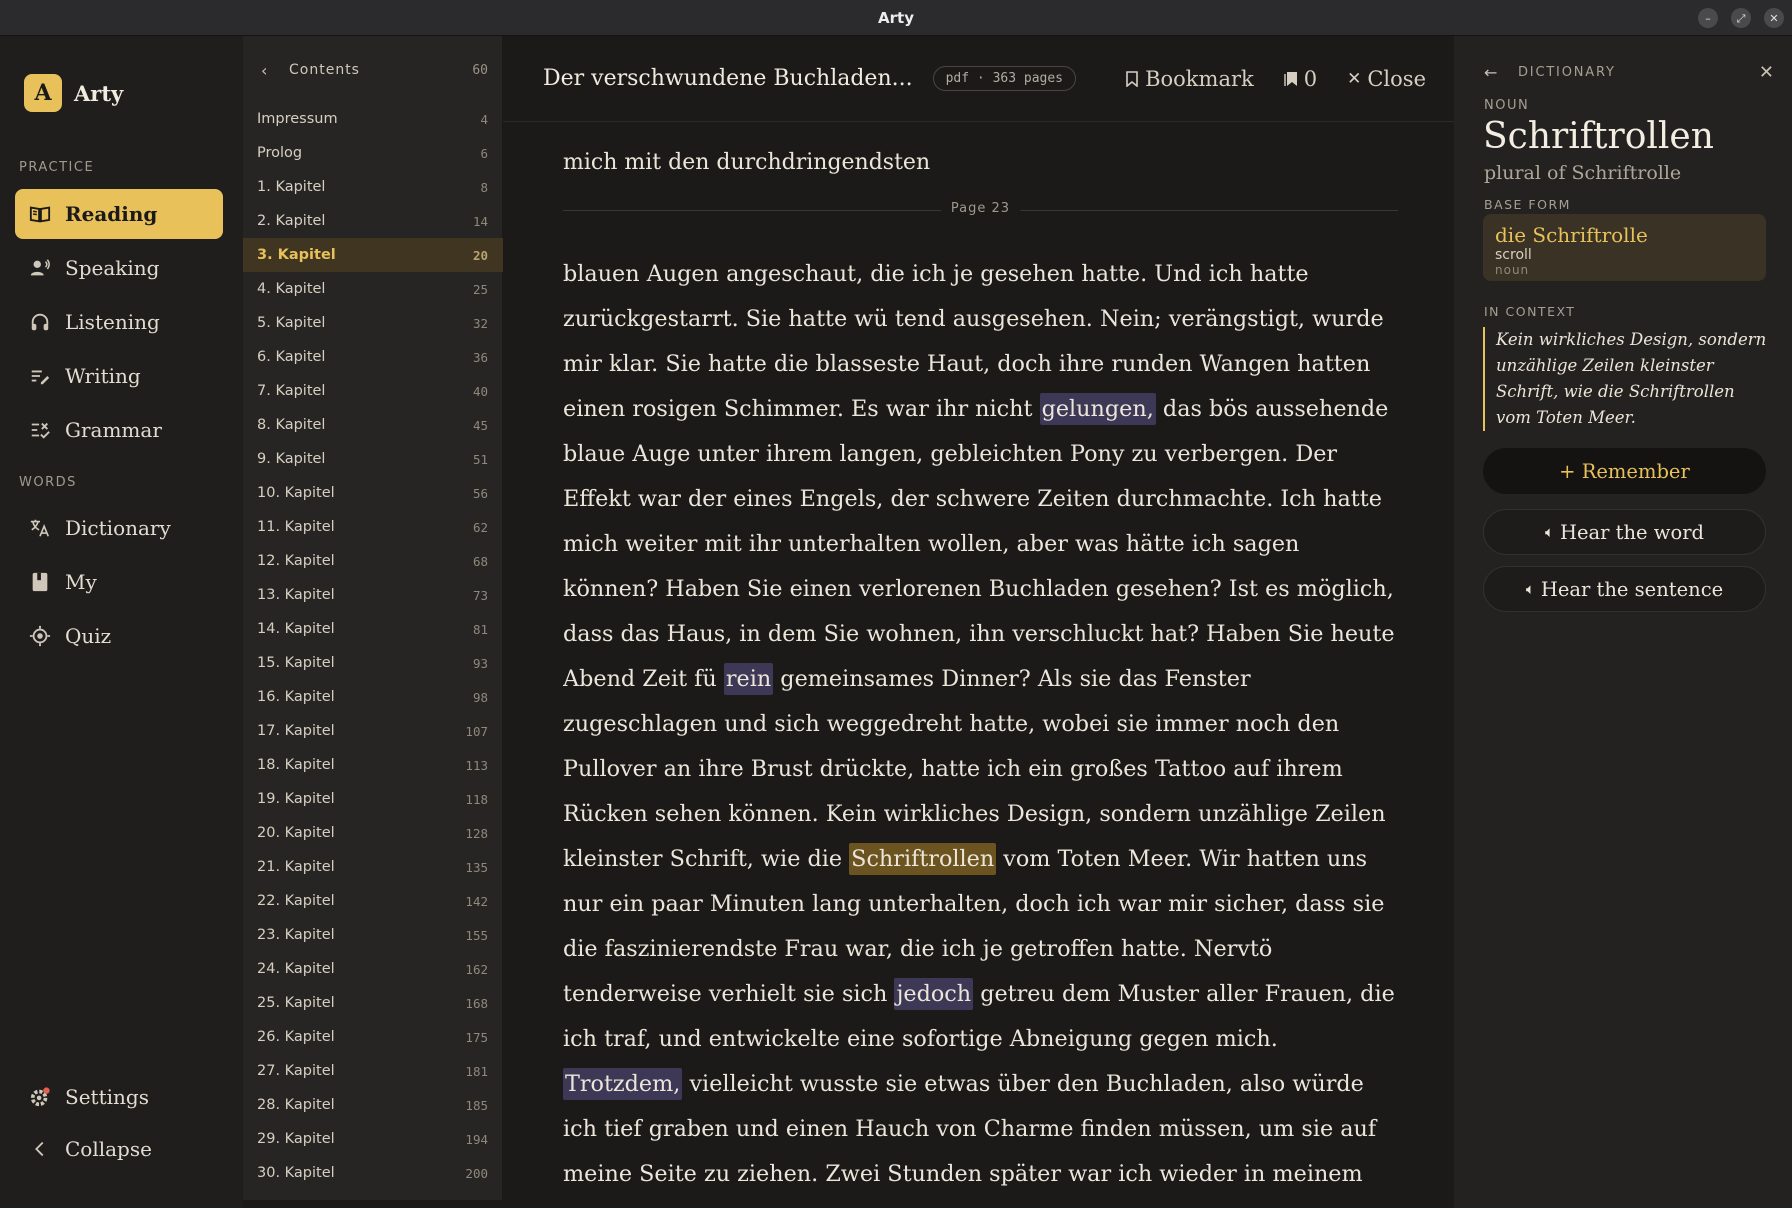 The width and height of the screenshot is (1792, 1208). What do you see at coordinates (480, 425) in the screenshot?
I see `toc-item-page: 45` at bounding box center [480, 425].